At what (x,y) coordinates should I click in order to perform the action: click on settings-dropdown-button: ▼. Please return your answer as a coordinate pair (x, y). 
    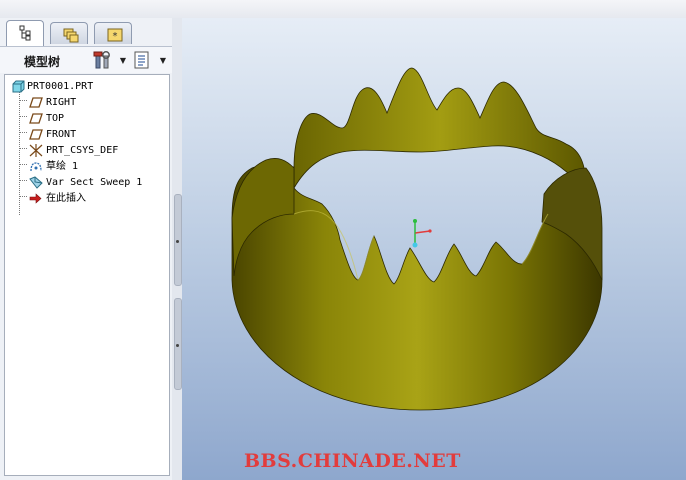
    Looking at the image, I should click on (109, 60).